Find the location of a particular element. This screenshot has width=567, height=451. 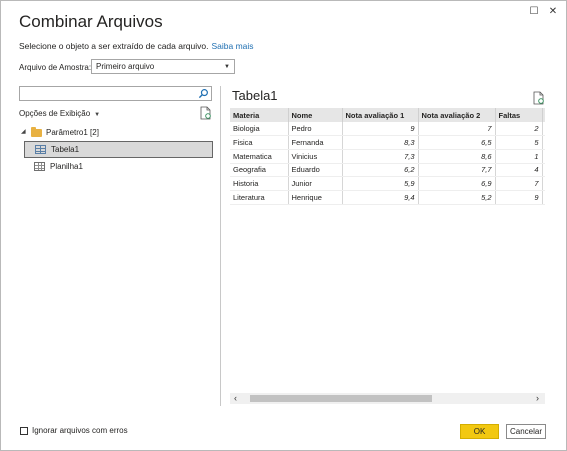

table-row: Fisica Fernanda 8,3 6,5 5 is located at coordinates (387, 142).